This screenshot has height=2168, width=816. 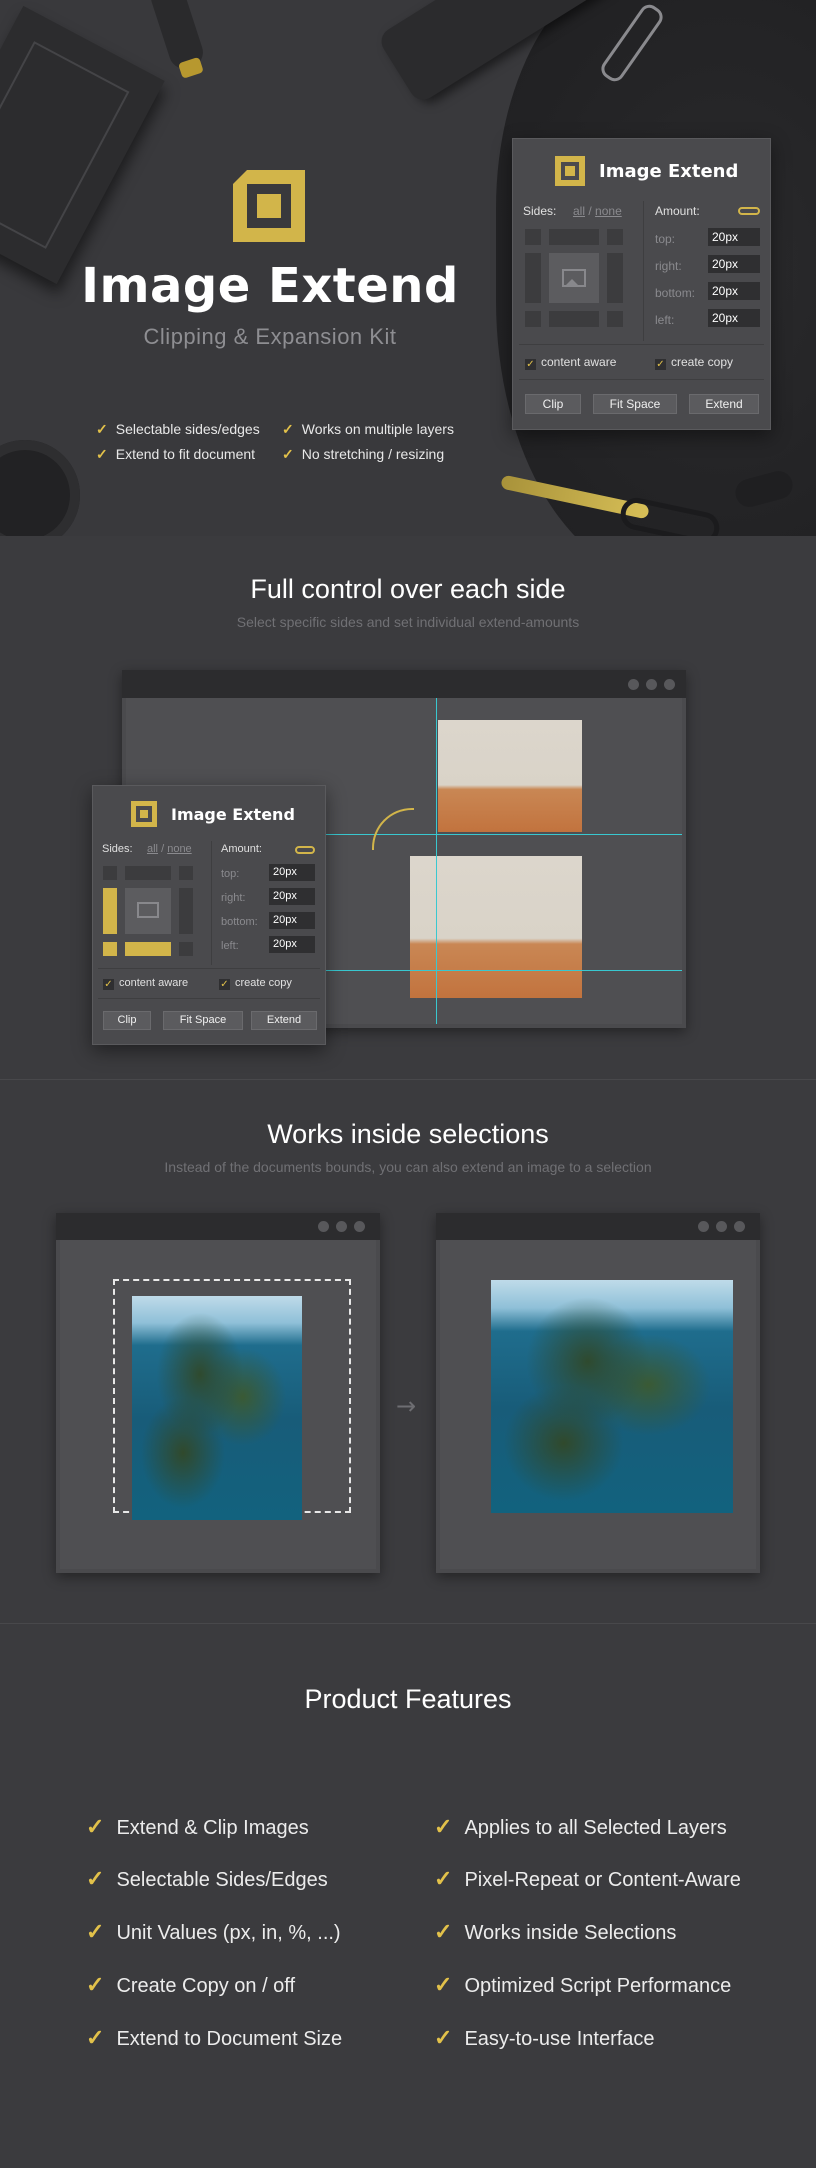 I want to click on field-label-top: top:, so click(x=665, y=239).